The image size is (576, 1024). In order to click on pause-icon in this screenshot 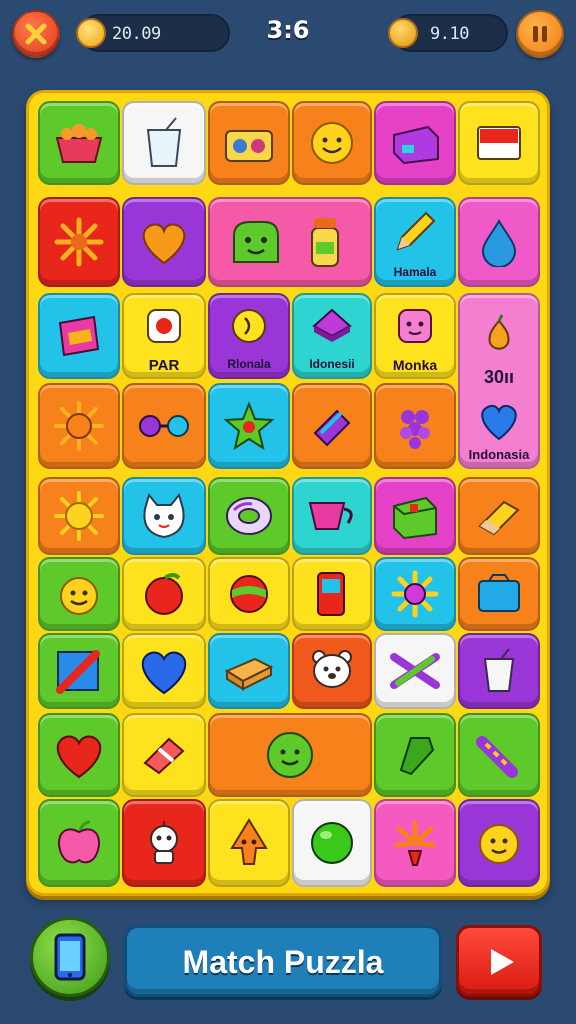, I will do `click(540, 34)`.